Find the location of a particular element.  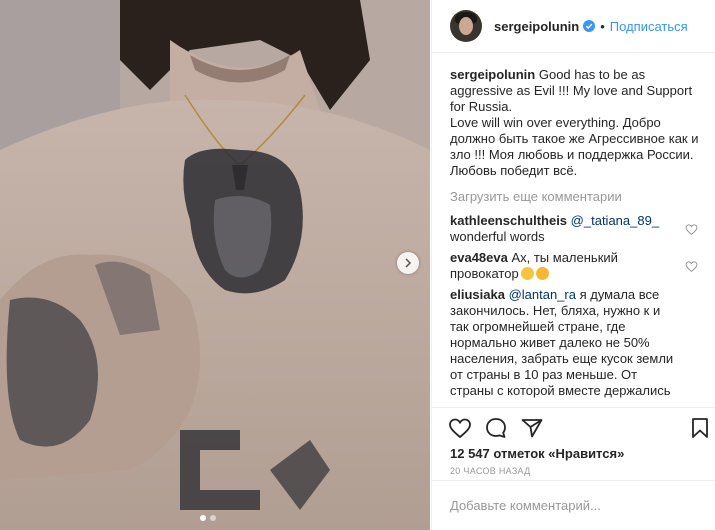

comment-text: wonderful words is located at coordinates (497, 236).